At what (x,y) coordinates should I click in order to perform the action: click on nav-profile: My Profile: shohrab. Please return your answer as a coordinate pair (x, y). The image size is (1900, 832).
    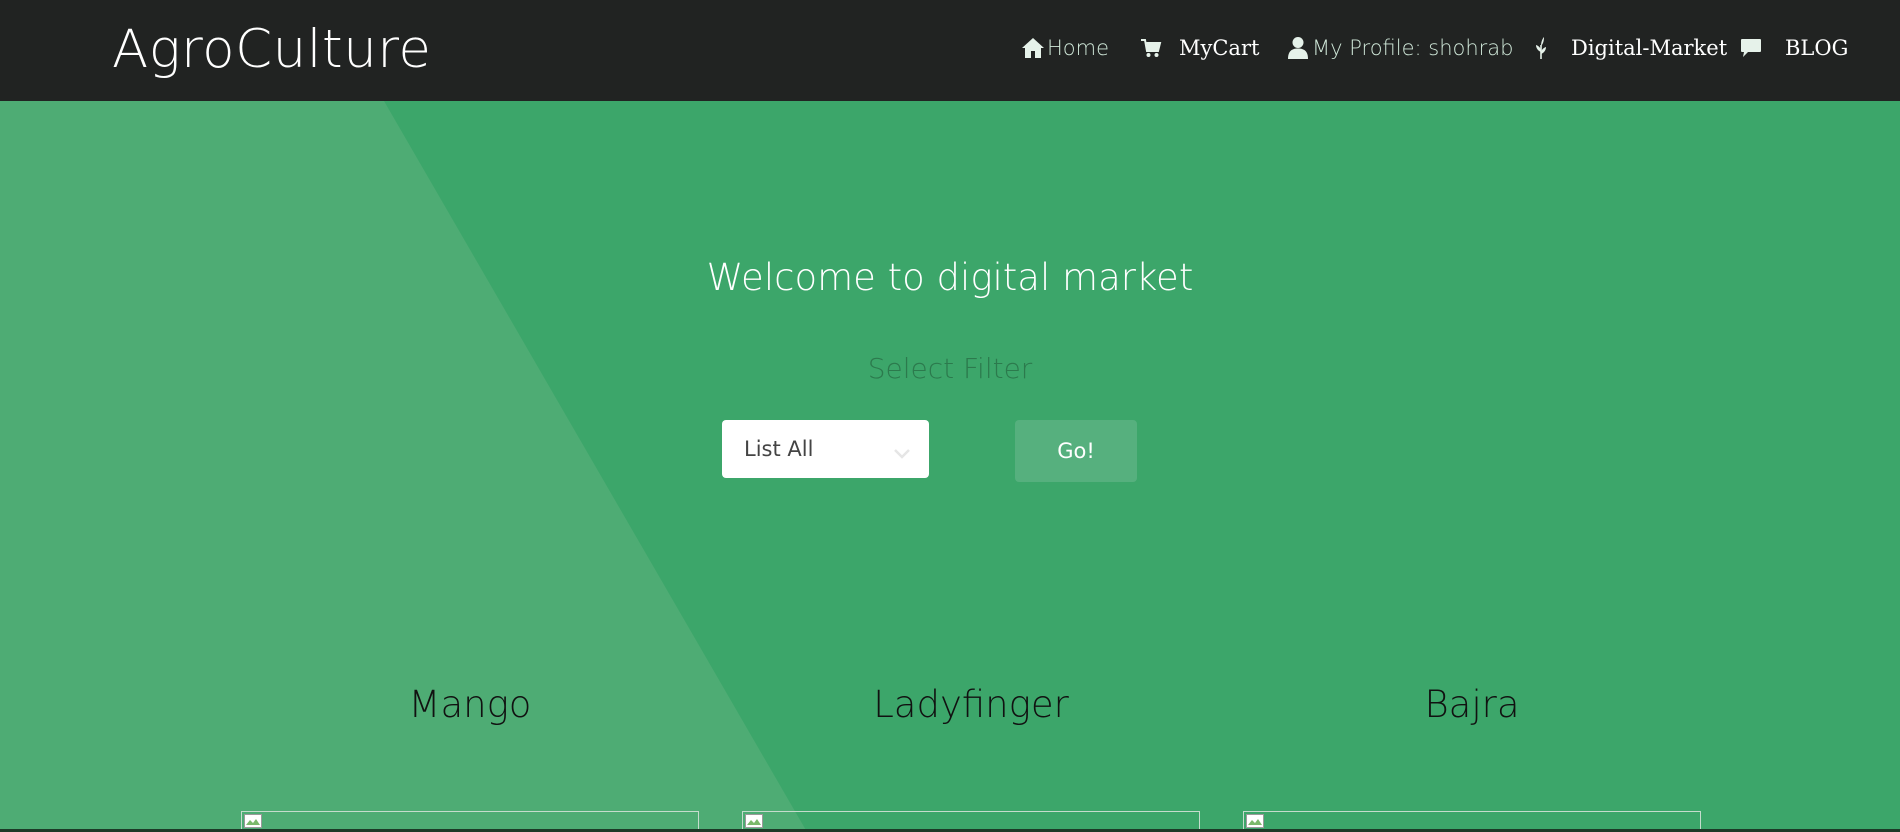
    Looking at the image, I should click on (1400, 48).